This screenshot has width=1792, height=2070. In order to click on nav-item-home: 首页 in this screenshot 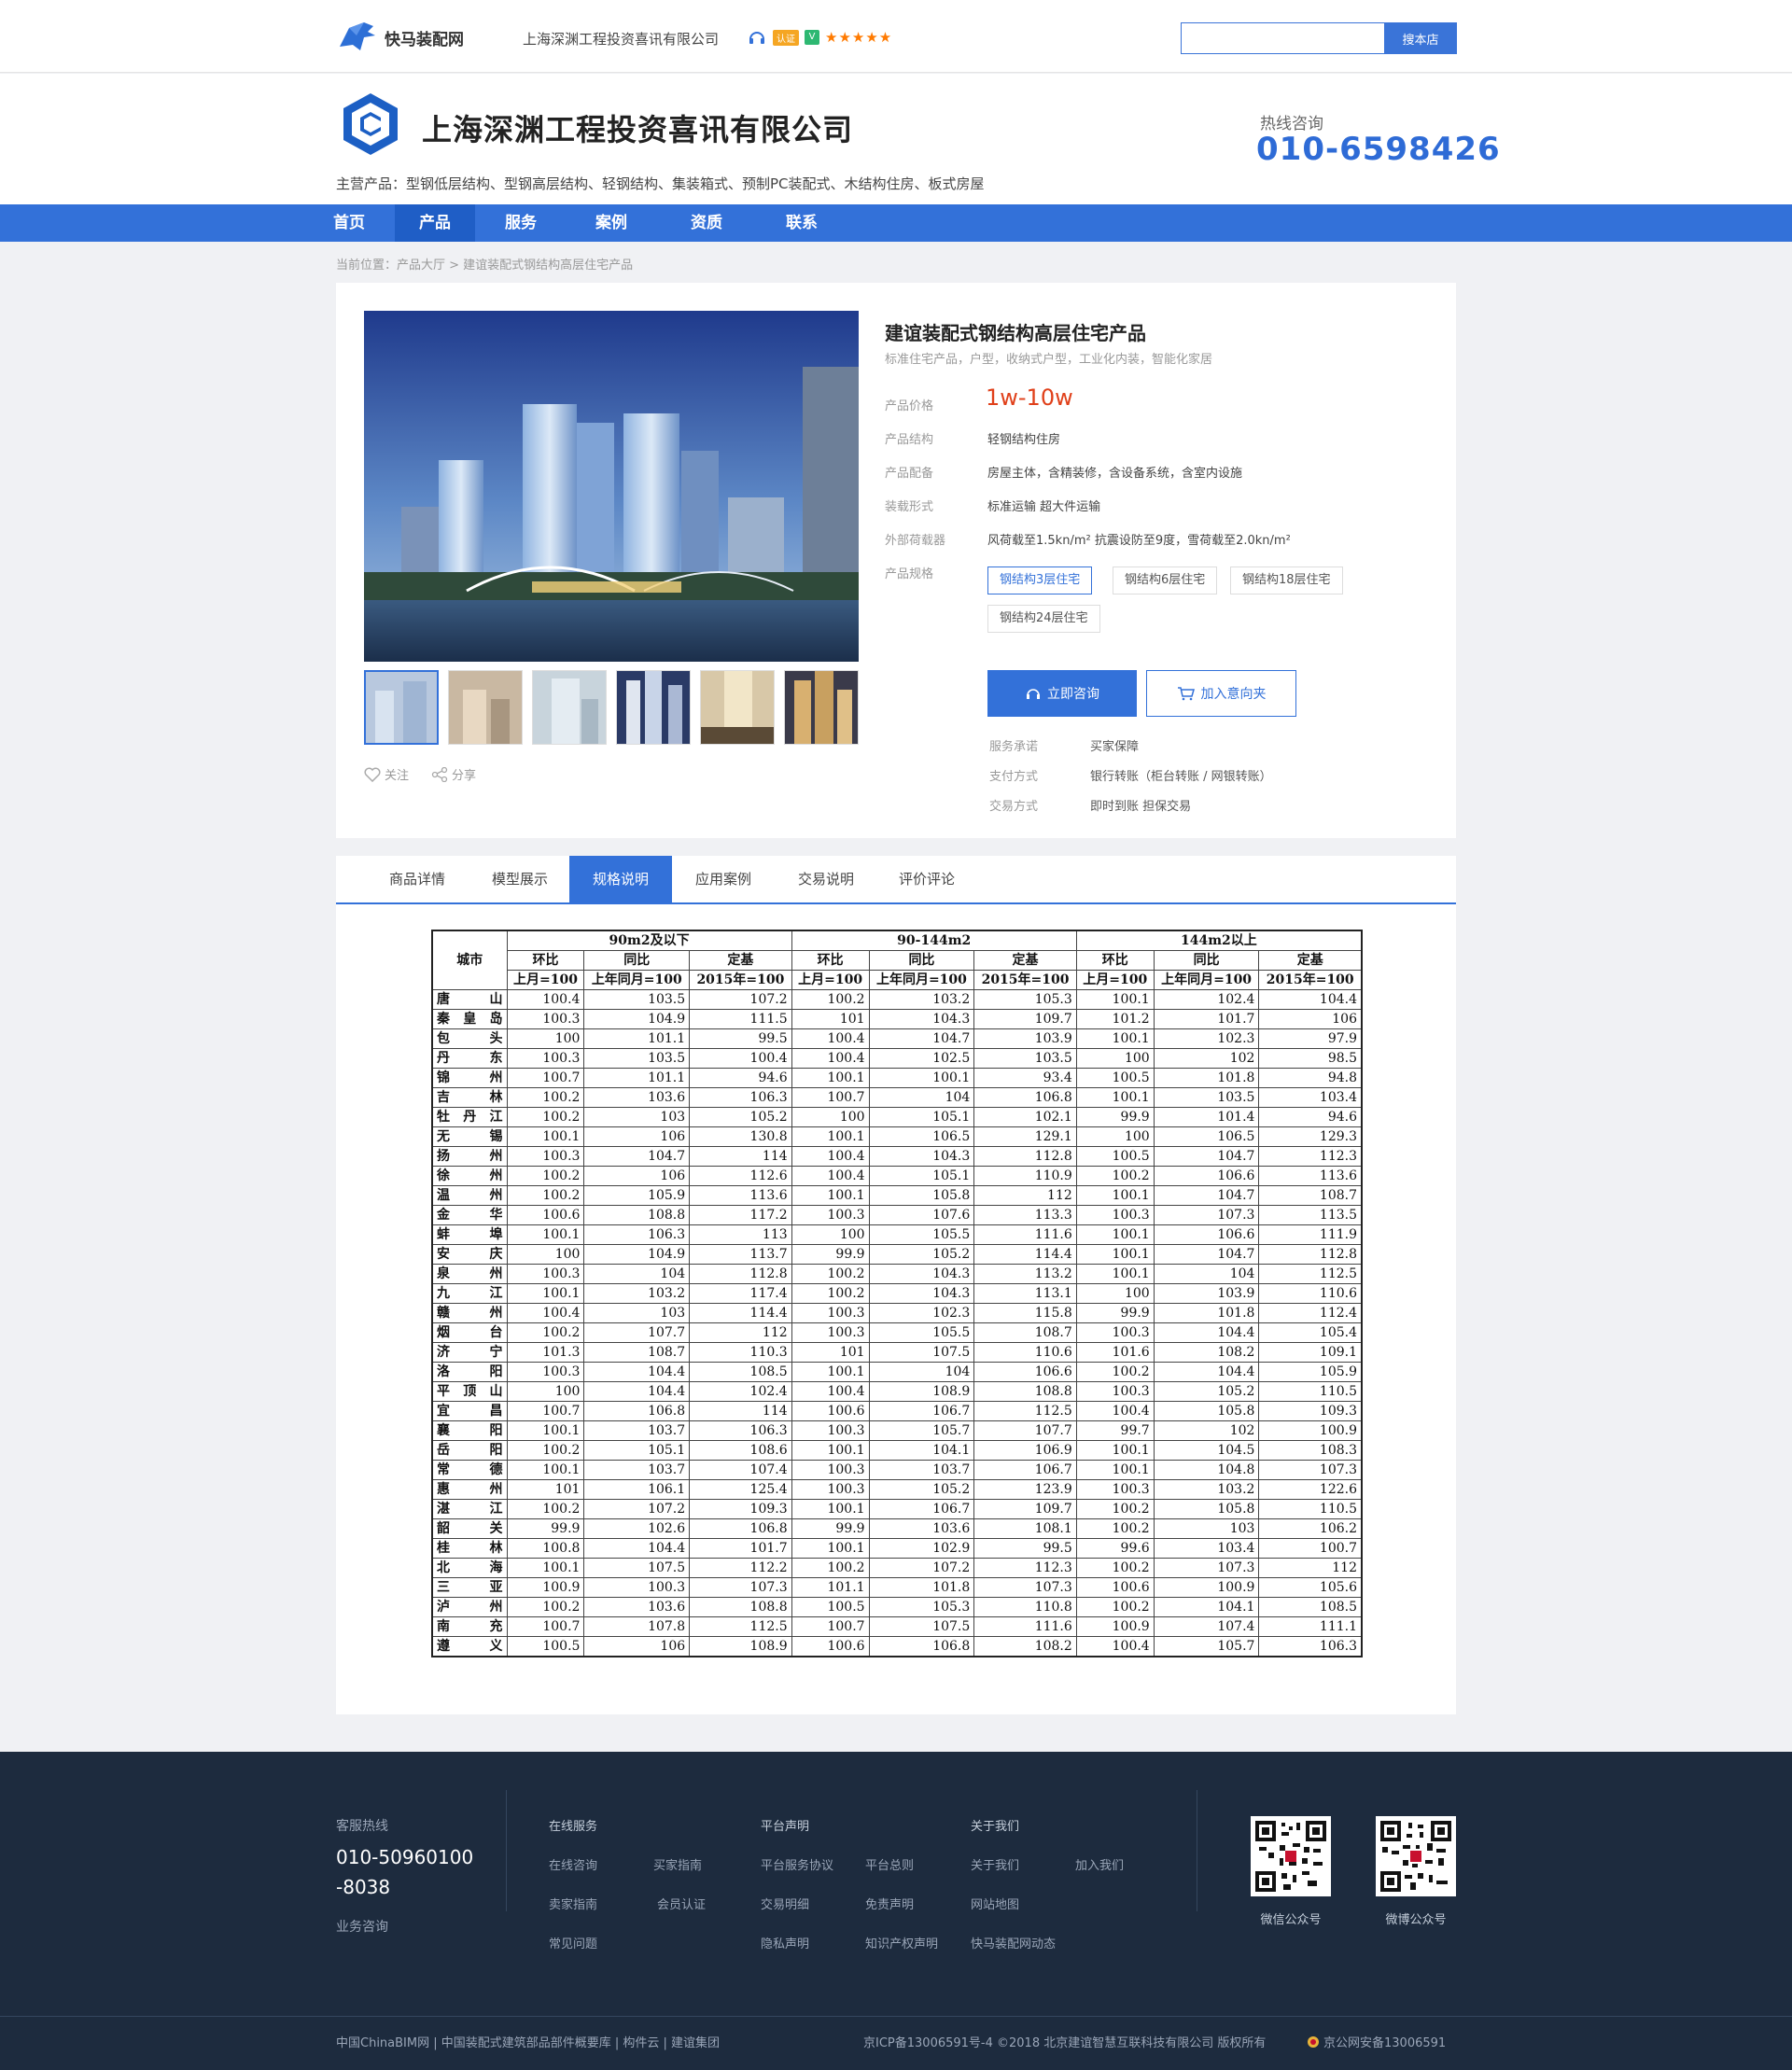, I will do `click(349, 223)`.